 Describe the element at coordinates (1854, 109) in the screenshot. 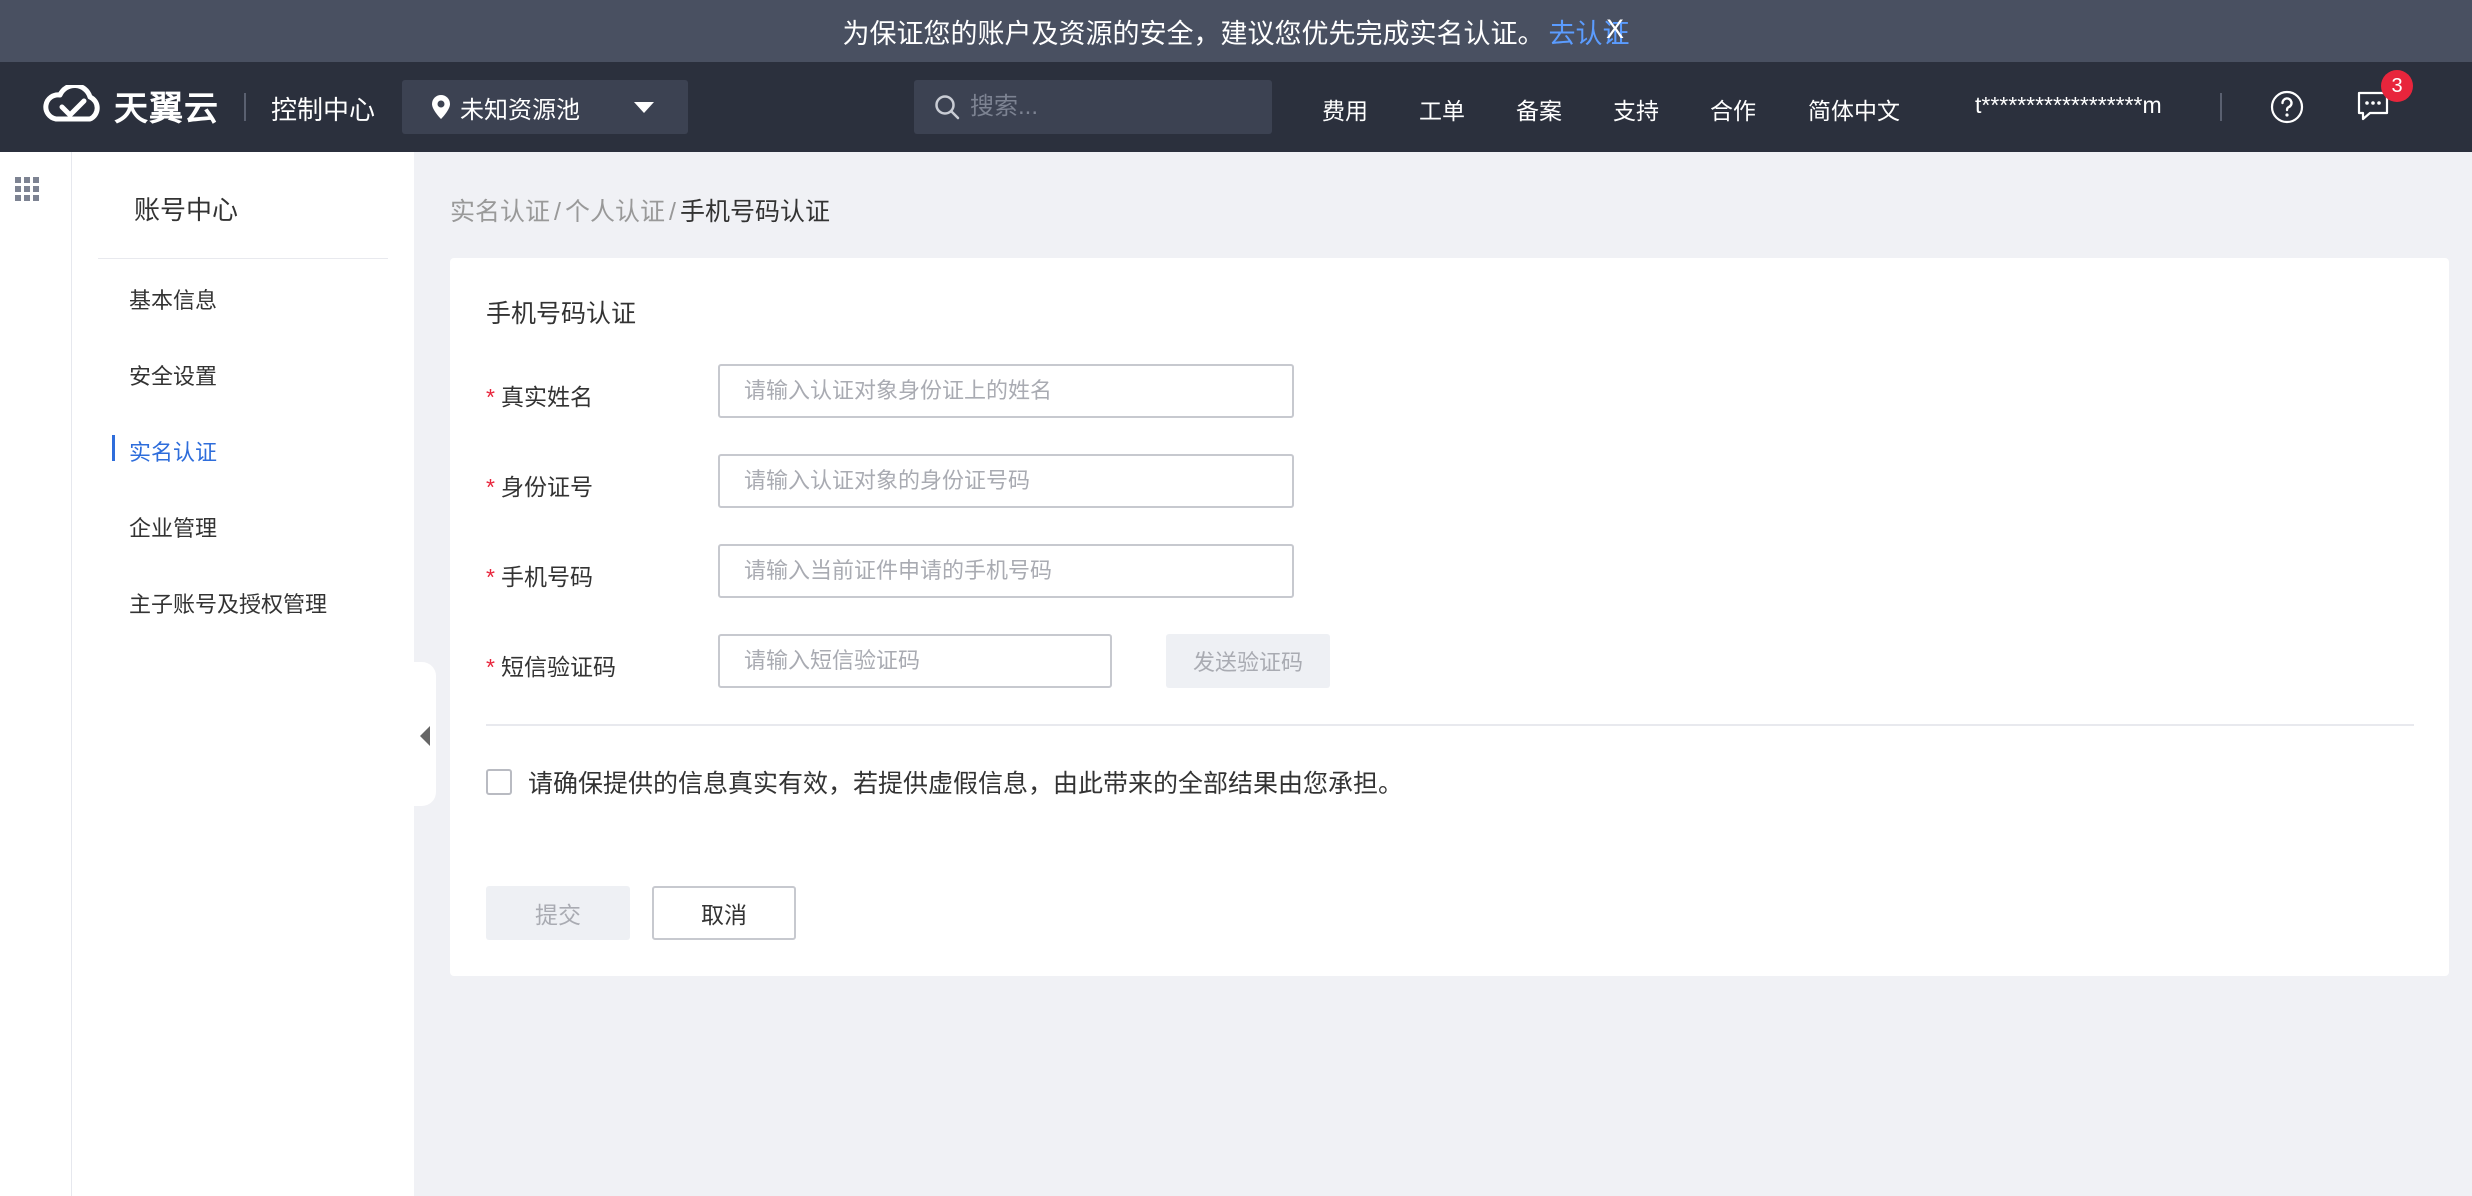

I see `language-switcher: 简体中文` at that location.